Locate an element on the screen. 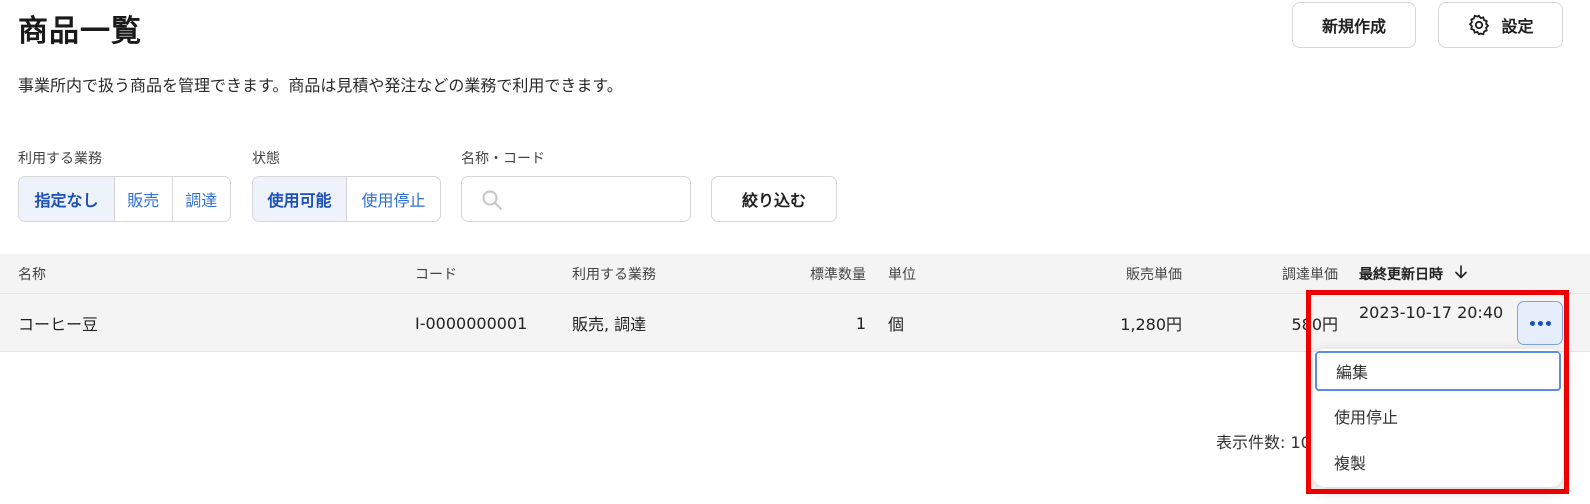 The width and height of the screenshot is (1590, 504). page-description: 事業所内で扱う商品を管理できます。商品は見積や発注などの業務で利用できます。 is located at coordinates (320, 85).